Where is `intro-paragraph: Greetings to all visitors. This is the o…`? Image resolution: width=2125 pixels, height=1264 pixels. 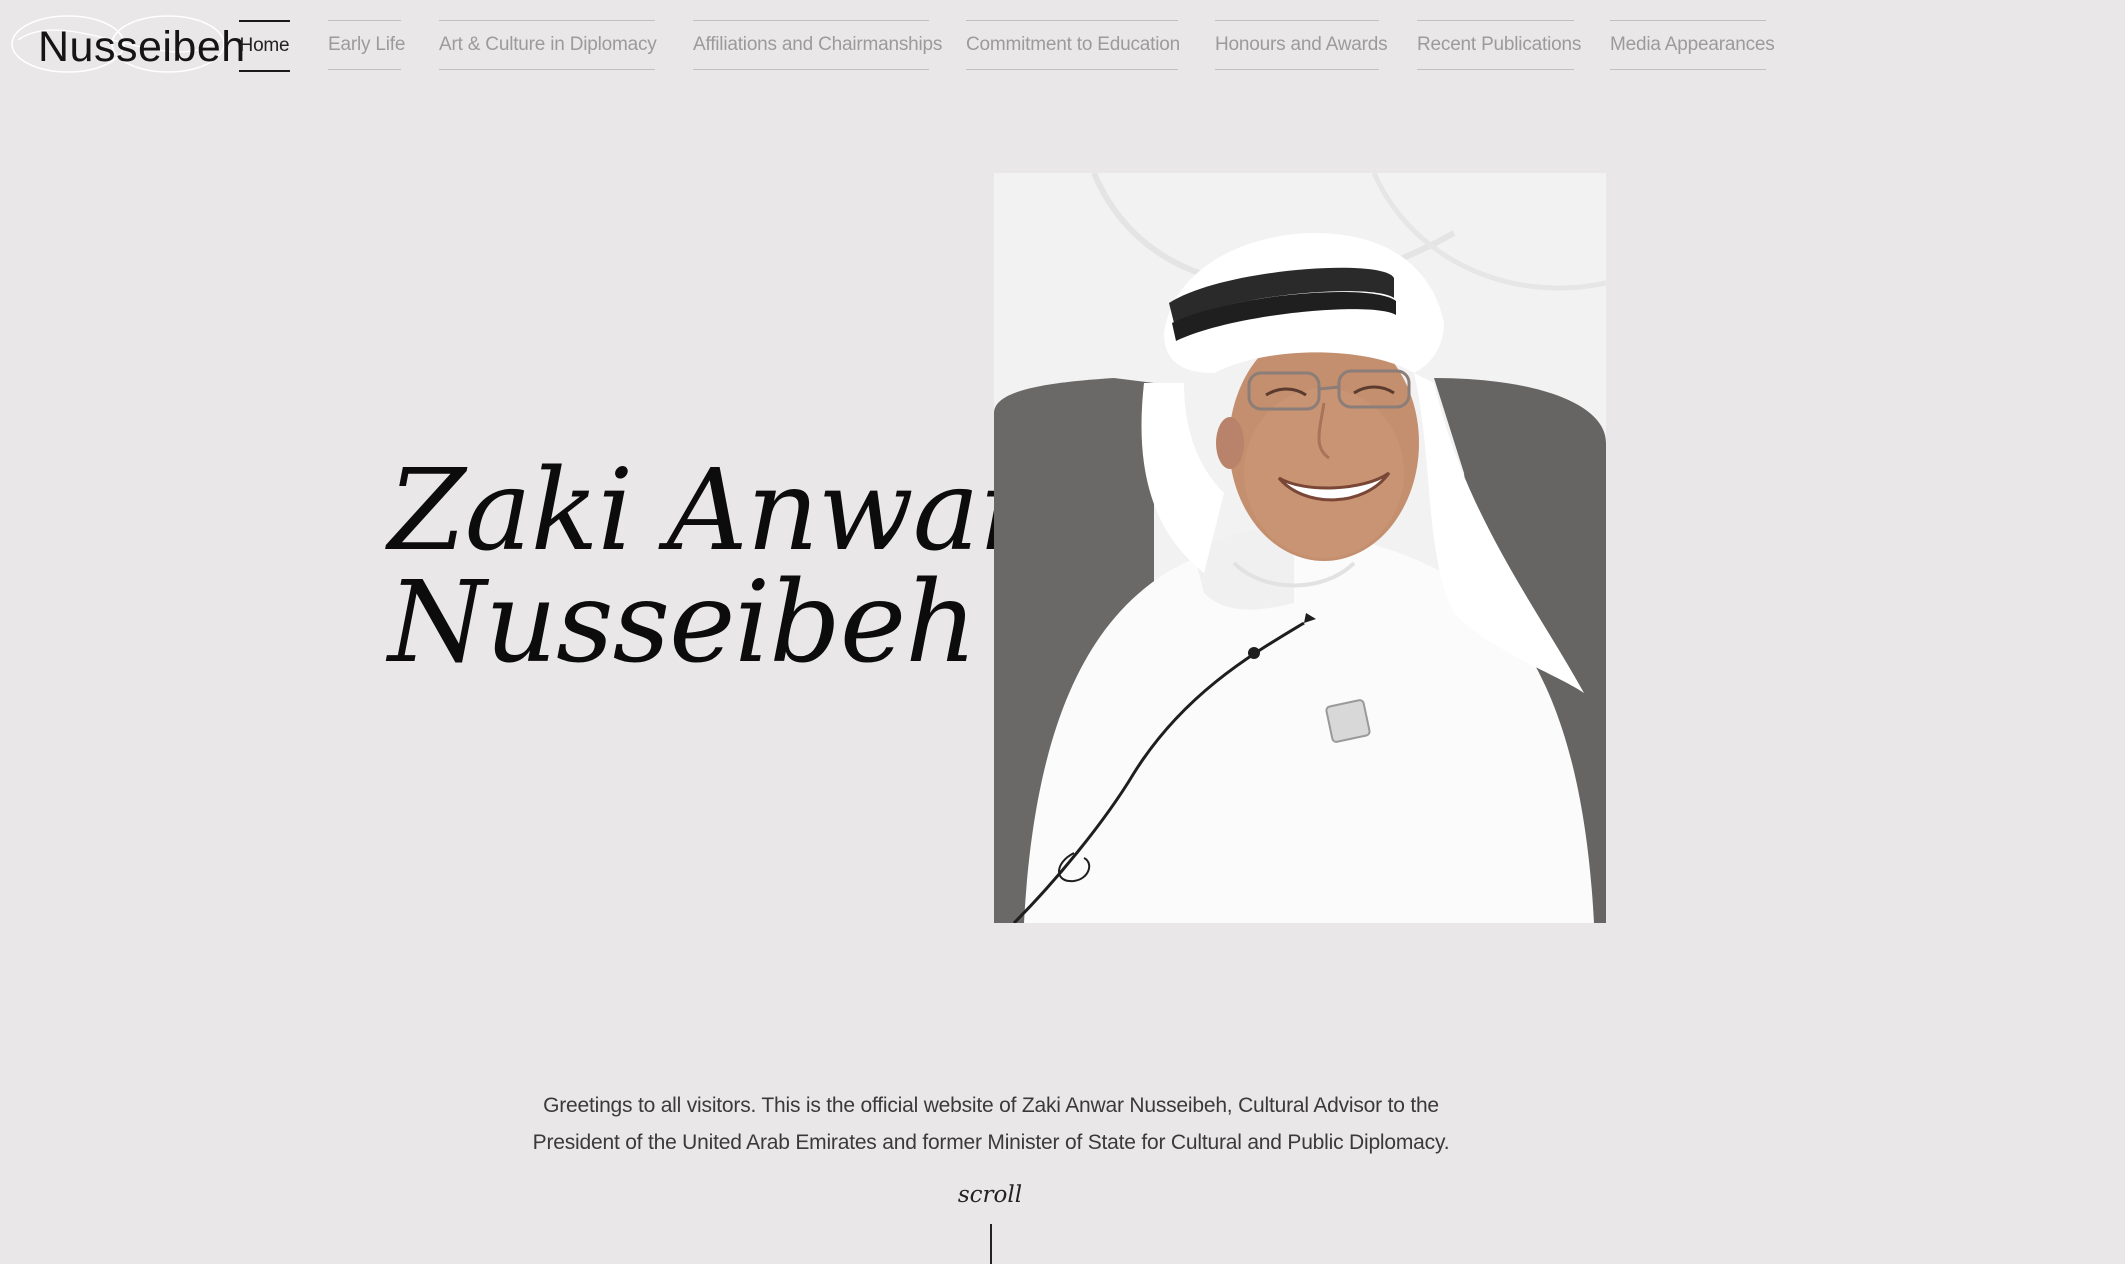 intro-paragraph: Greetings to all visitors. This is the o… is located at coordinates (991, 1124).